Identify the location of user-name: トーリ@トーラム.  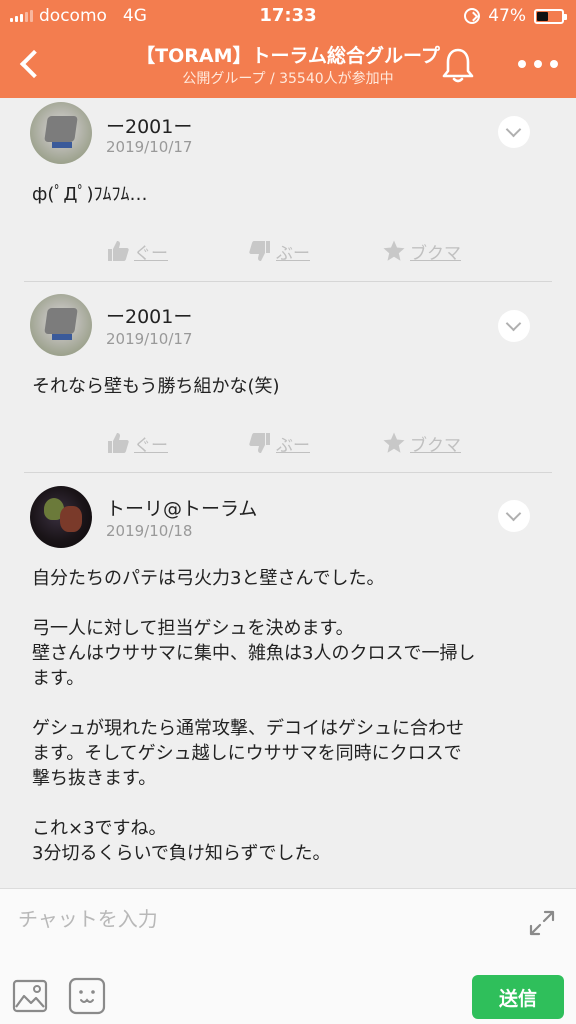
(181, 507).